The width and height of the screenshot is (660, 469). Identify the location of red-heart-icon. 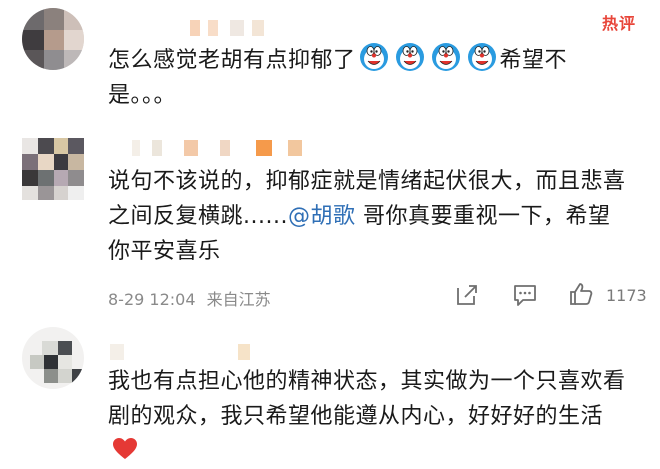
(125, 448).